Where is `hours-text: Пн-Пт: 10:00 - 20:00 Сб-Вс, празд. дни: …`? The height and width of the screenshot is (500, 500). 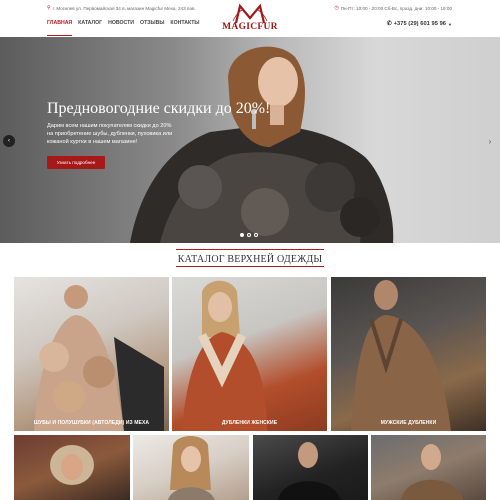 hours-text: Пн-Пт: 10:00 - 20:00 Сб-Вс, празд. дни: … is located at coordinates (396, 8).